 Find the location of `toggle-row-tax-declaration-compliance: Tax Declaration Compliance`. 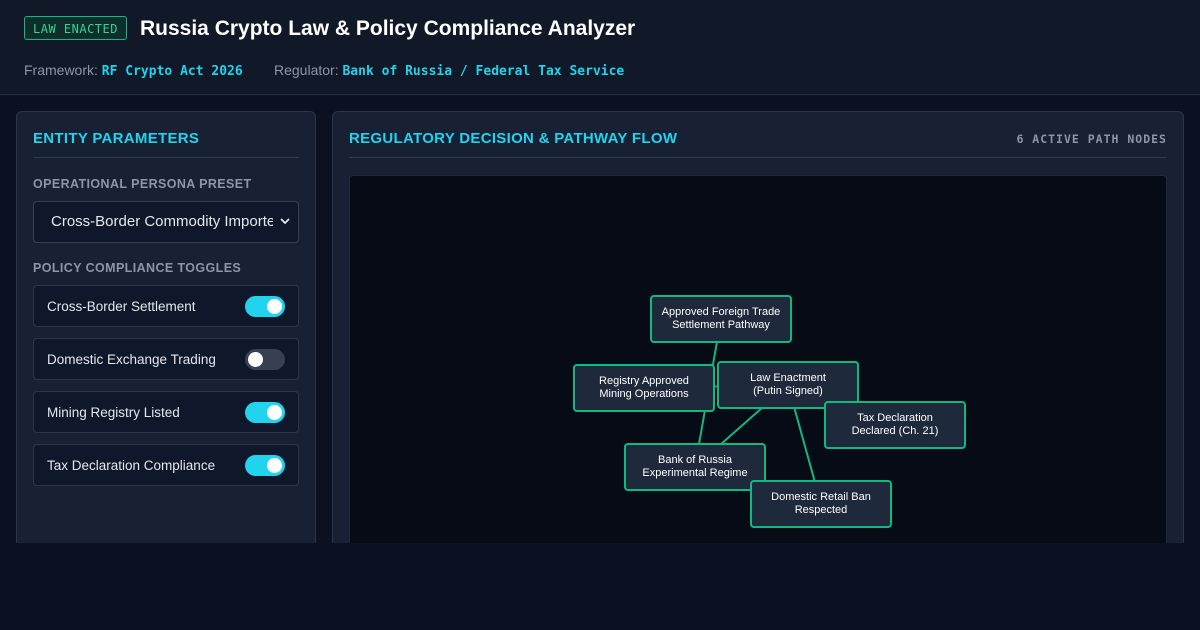

toggle-row-tax-declaration-compliance: Tax Declaration Compliance is located at coordinates (166, 465).